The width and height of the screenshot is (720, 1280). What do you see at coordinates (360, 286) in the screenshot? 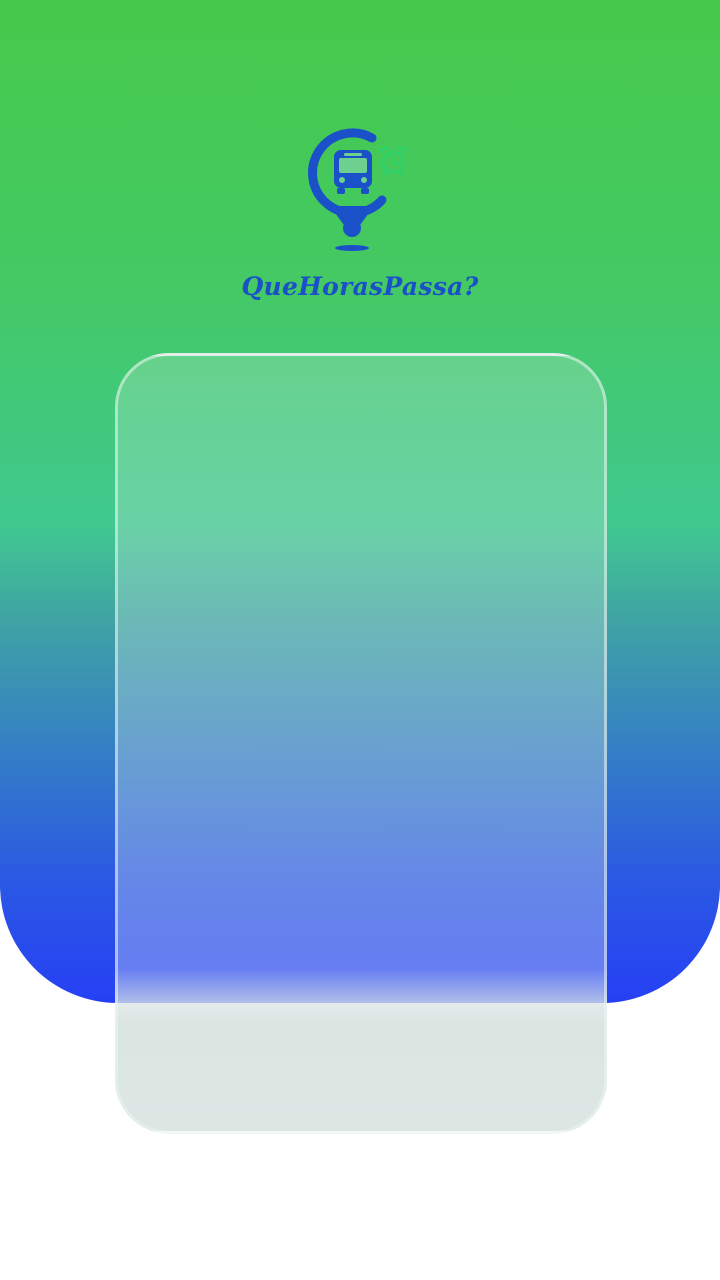
I see `app-name-logo-text: QueHorasPassa?` at bounding box center [360, 286].